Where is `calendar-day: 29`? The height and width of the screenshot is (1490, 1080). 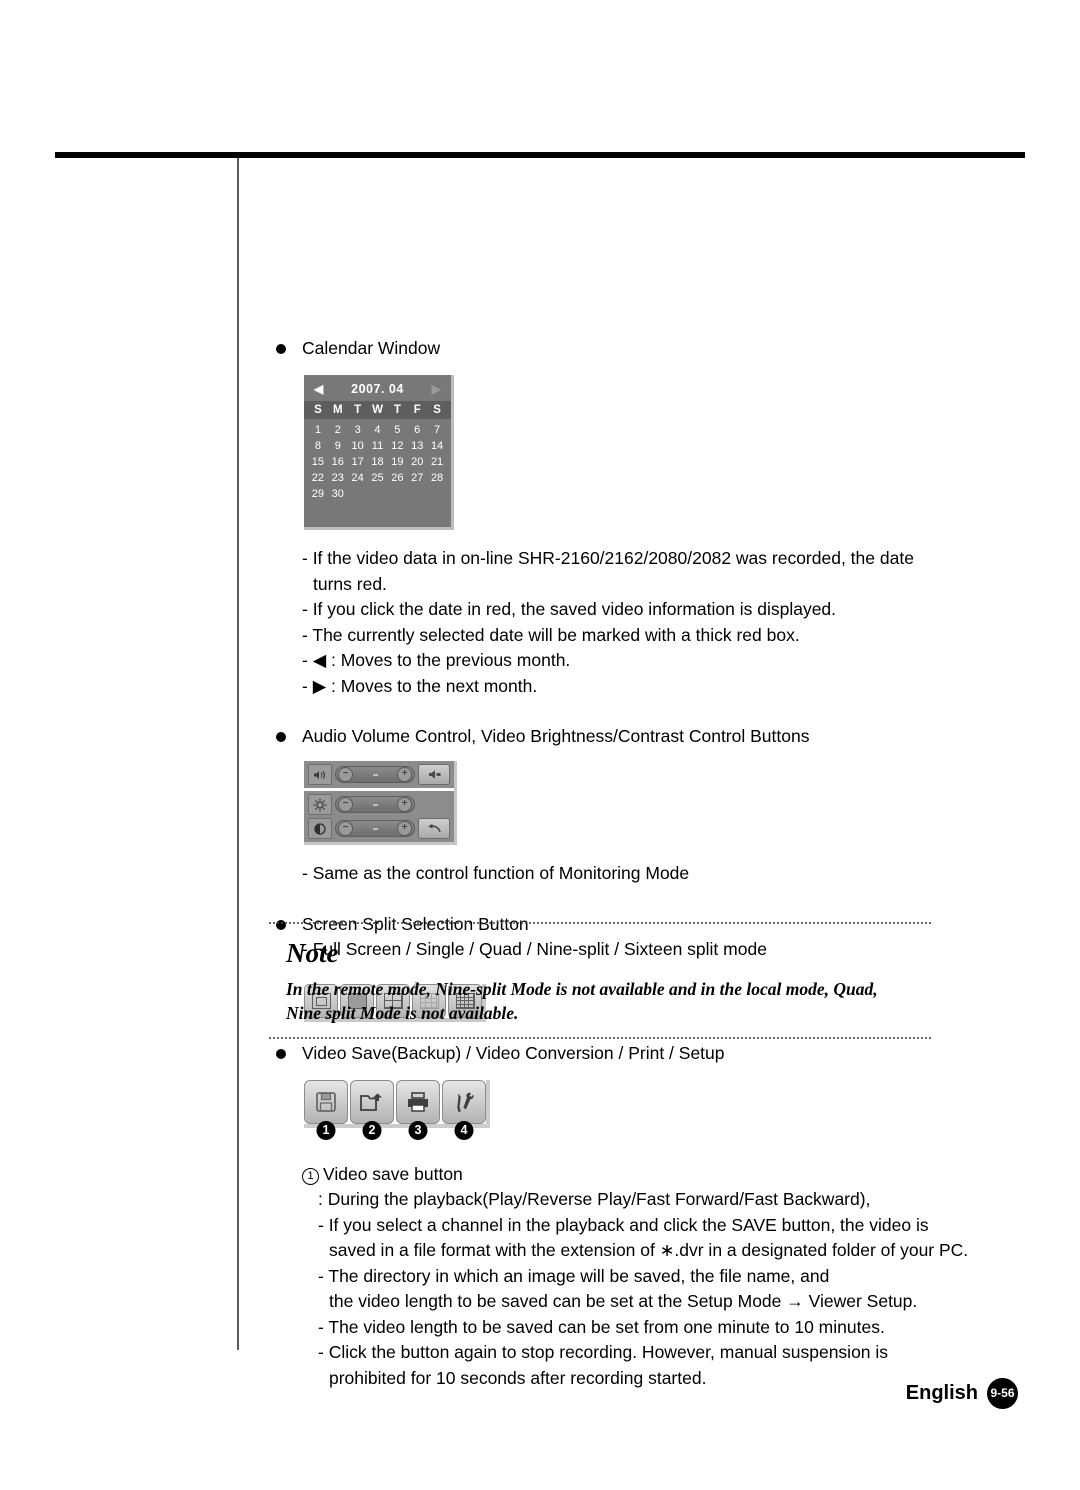 calendar-day: 29 is located at coordinates (318, 494).